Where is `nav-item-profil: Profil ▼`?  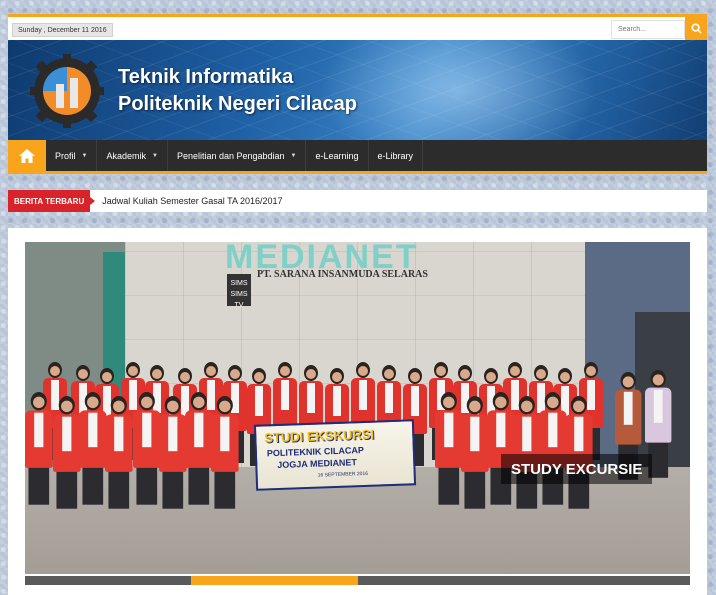
nav-item-profil: Profil ▼ is located at coordinates (72, 155).